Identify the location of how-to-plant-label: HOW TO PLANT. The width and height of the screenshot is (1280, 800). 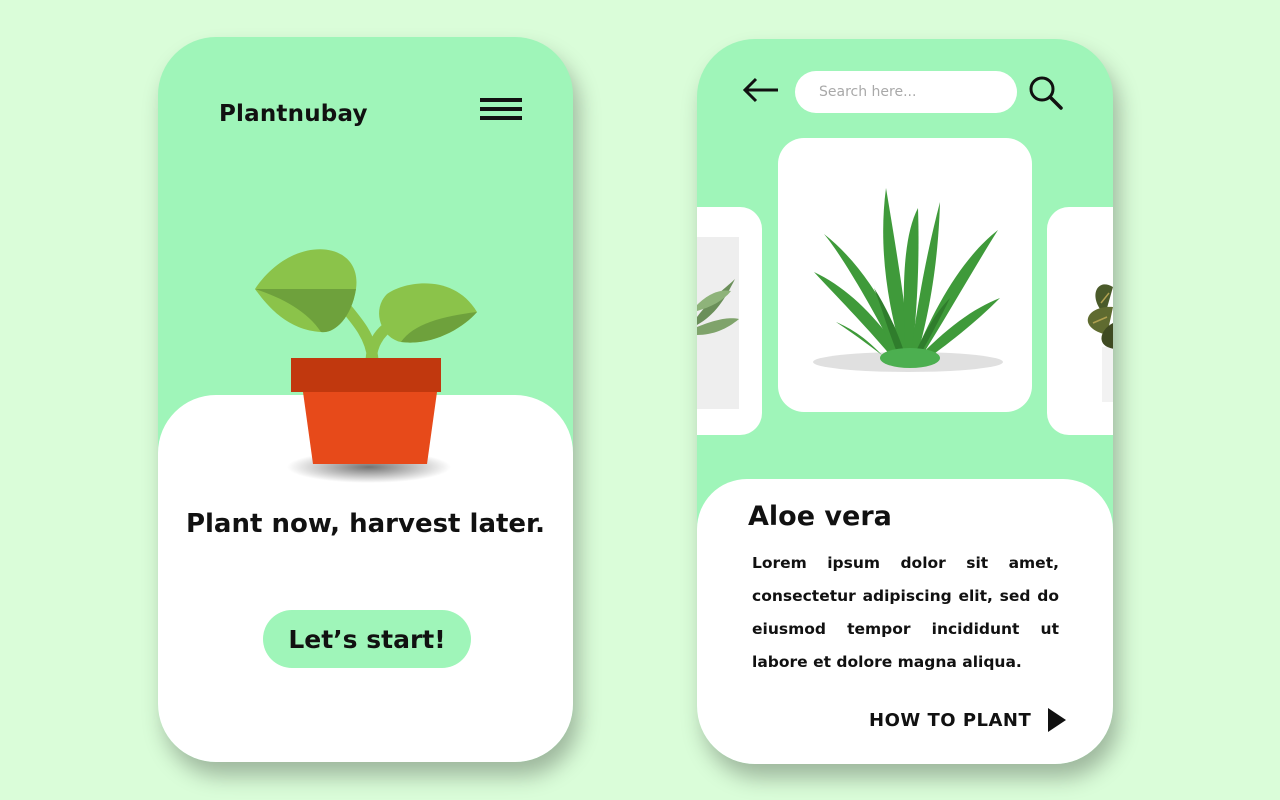
(950, 720).